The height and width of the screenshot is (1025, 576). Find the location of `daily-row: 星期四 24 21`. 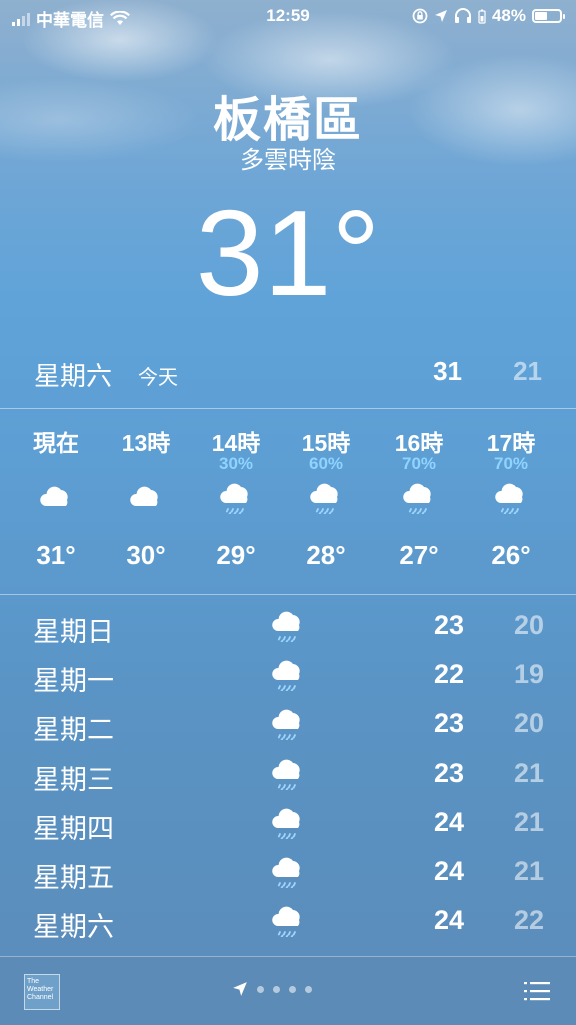

daily-row: 星期四 24 21 is located at coordinates (288, 821).